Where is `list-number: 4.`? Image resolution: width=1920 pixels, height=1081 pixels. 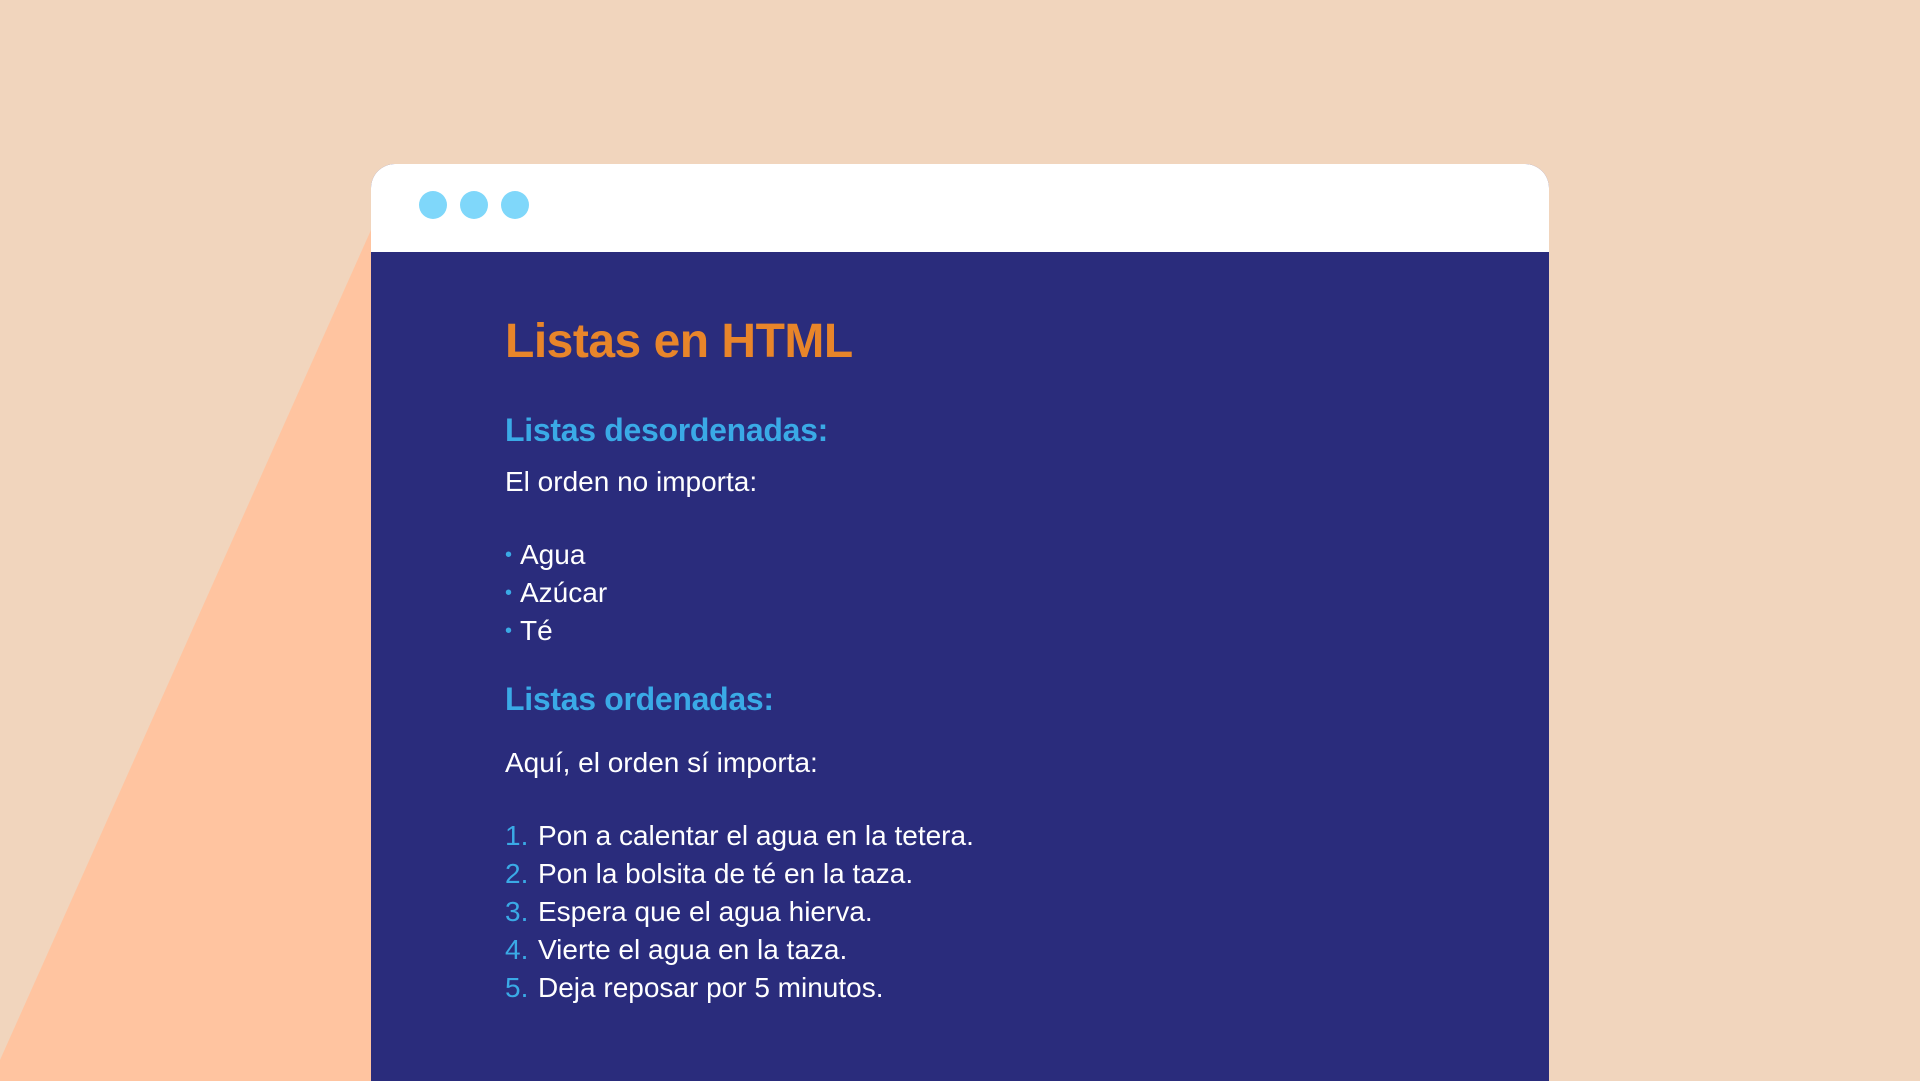 list-number: 4. is located at coordinates (517, 949).